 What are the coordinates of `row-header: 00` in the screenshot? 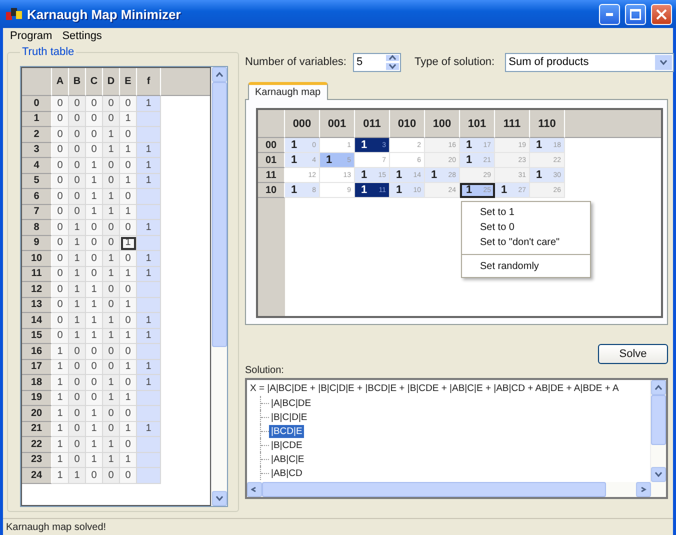 It's located at (271, 145).